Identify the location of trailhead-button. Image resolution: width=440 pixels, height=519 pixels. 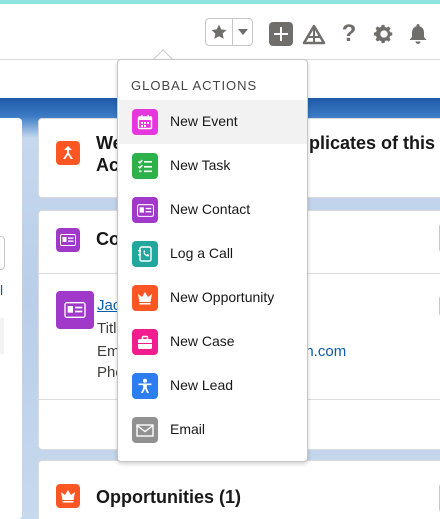
(314, 34).